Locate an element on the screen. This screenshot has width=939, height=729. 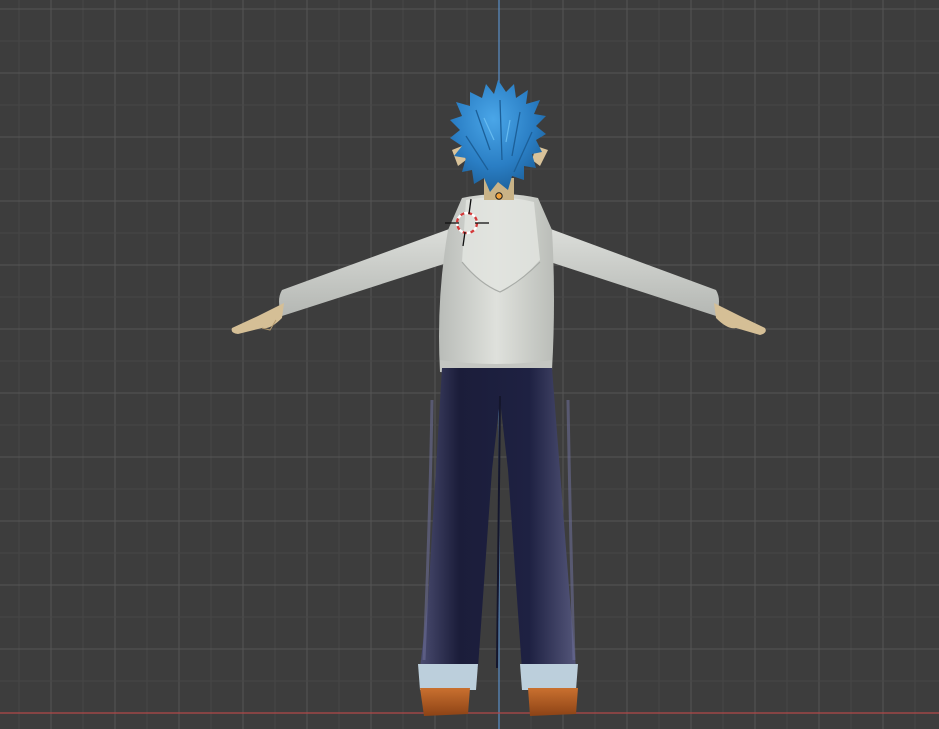
object-origin-icon is located at coordinates (499, 196).